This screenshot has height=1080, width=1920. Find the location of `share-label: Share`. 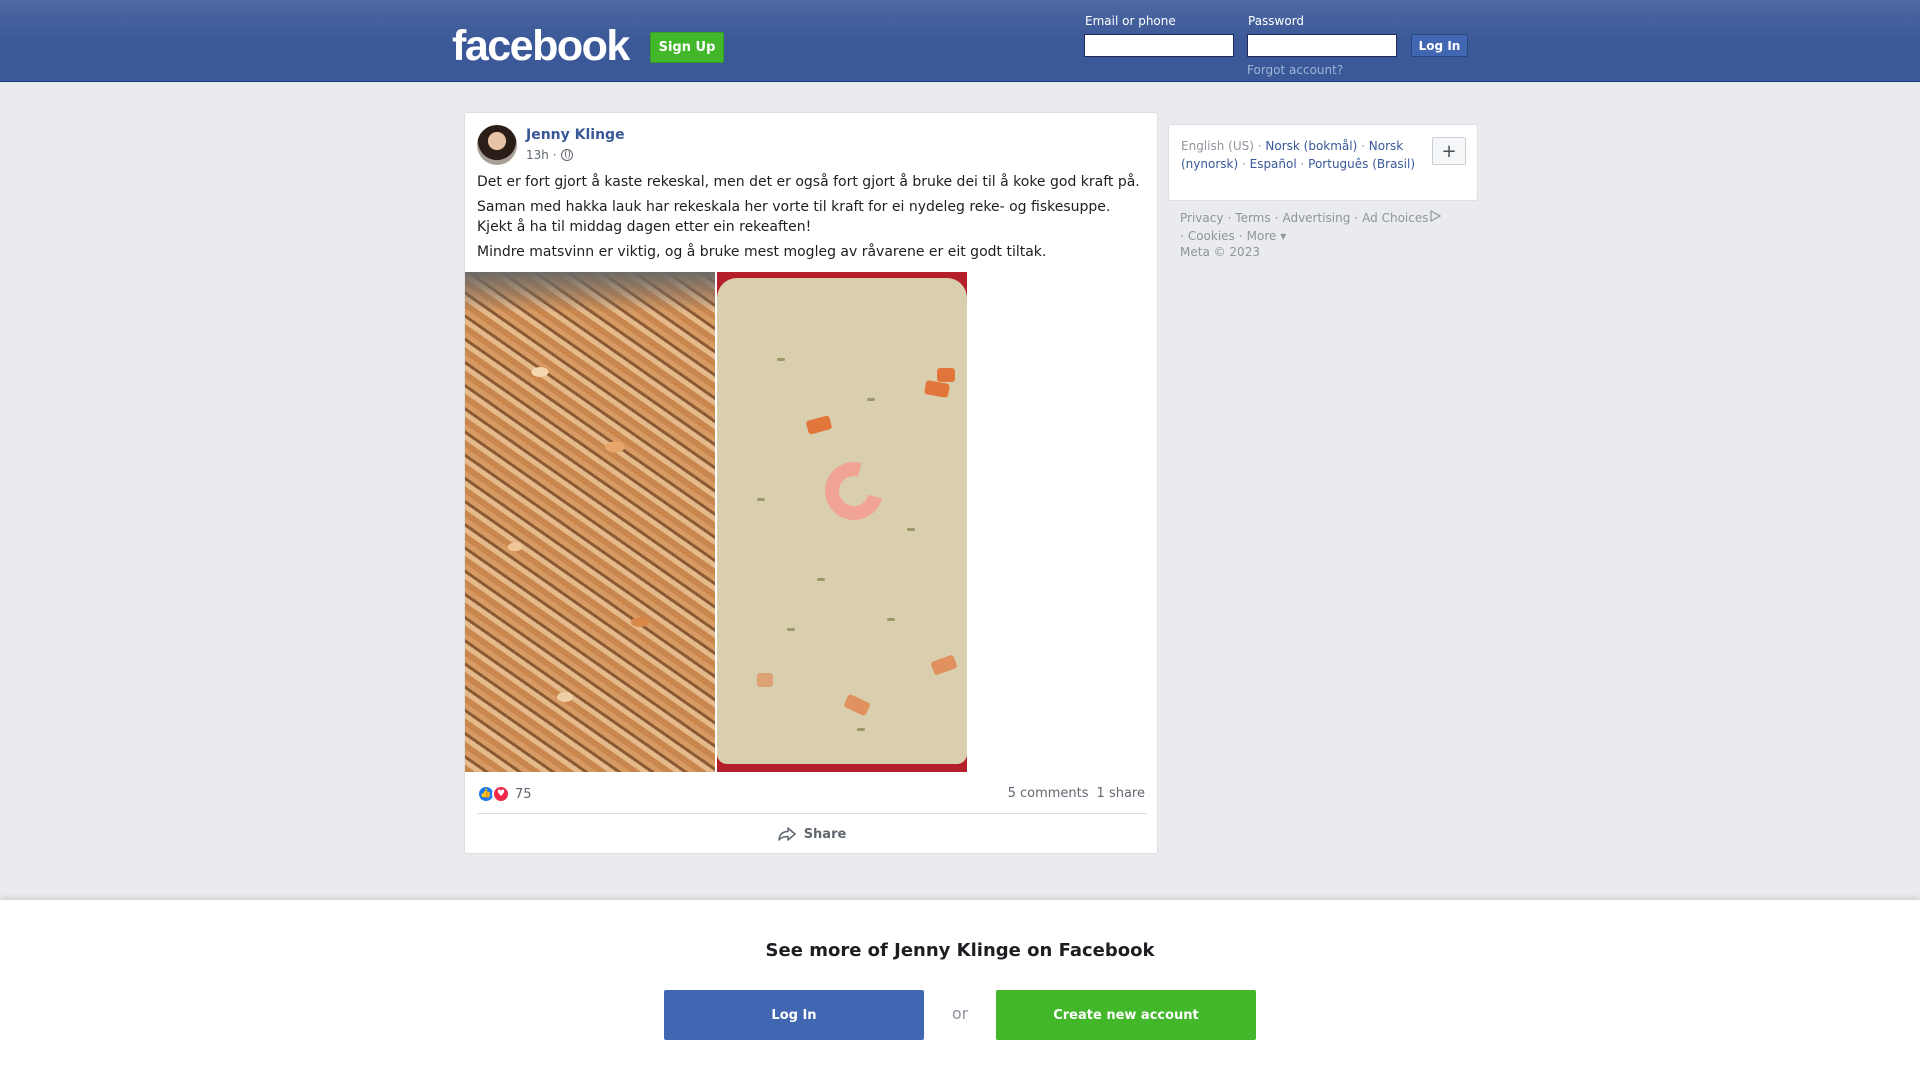

share-label: Share is located at coordinates (825, 834).